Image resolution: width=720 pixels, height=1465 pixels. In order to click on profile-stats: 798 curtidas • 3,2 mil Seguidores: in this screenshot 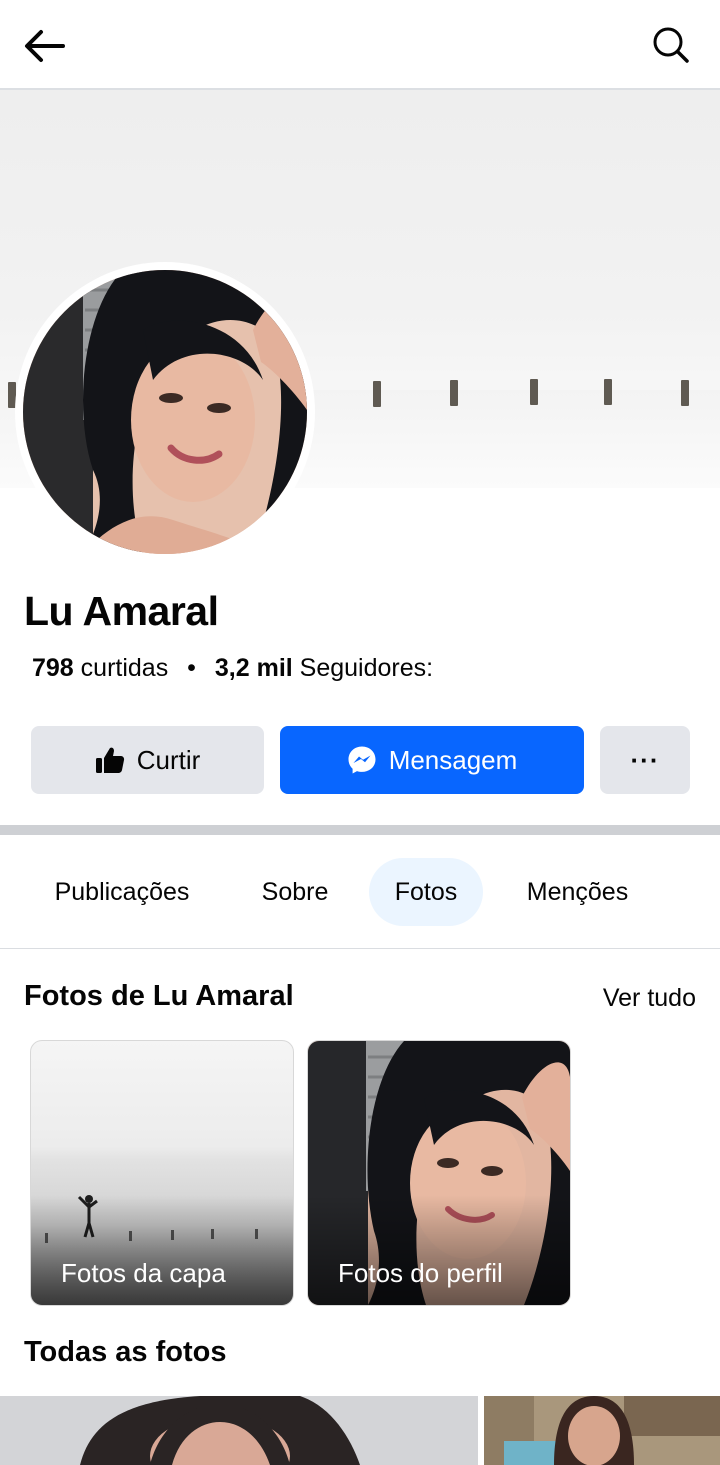, I will do `click(232, 668)`.